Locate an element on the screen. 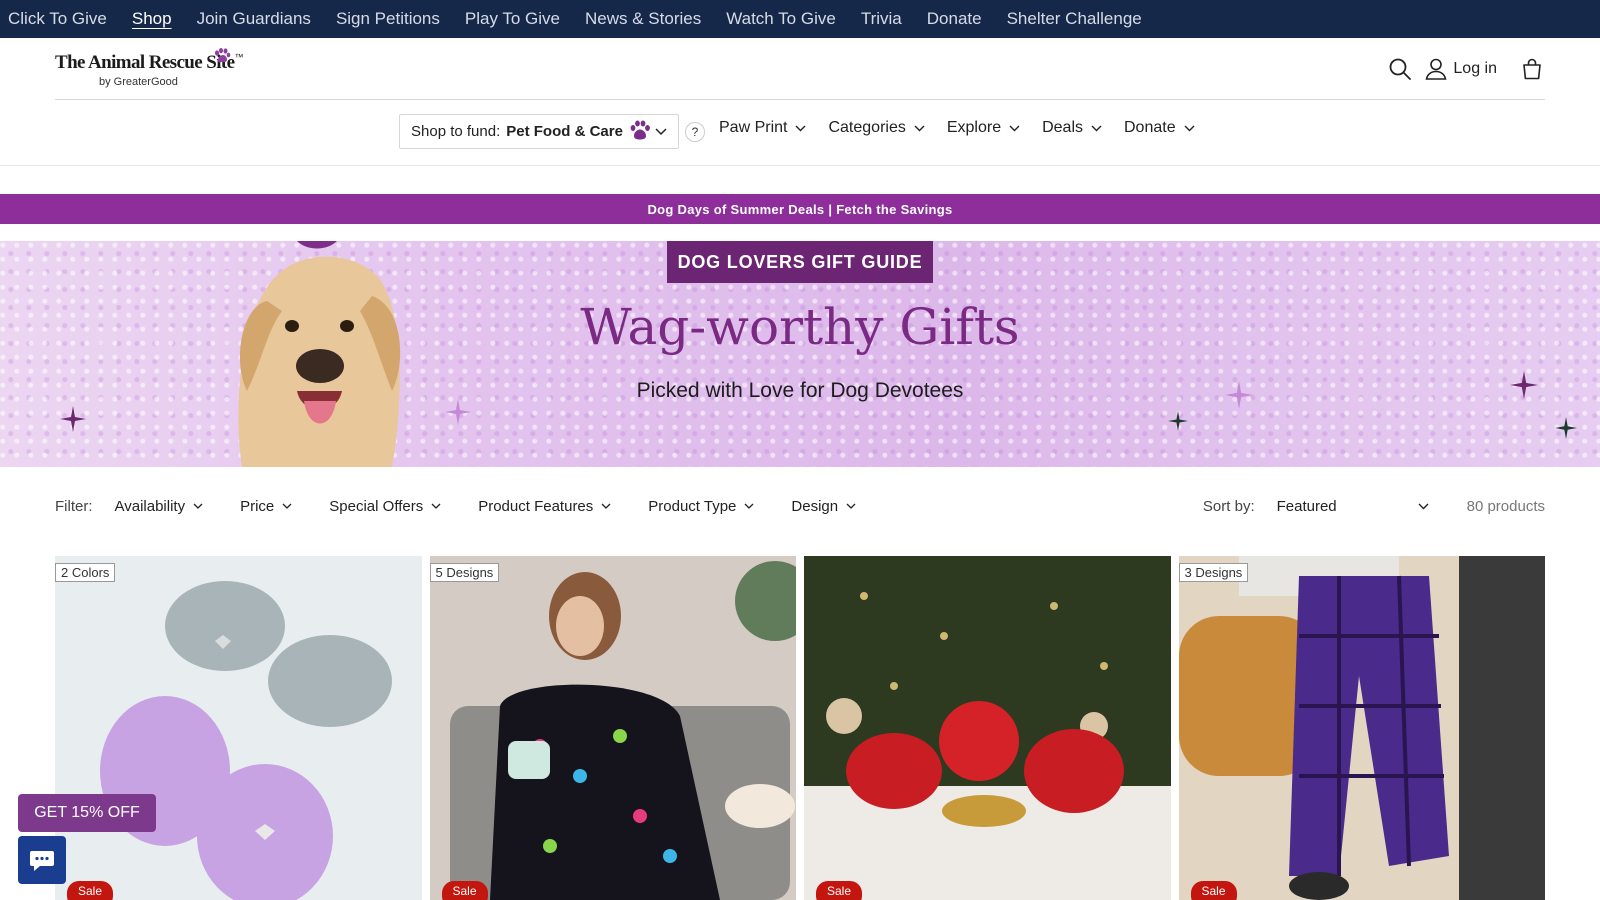 This screenshot has height=900, width=1600. topnav-trivia: Trivia is located at coordinates (881, 19).